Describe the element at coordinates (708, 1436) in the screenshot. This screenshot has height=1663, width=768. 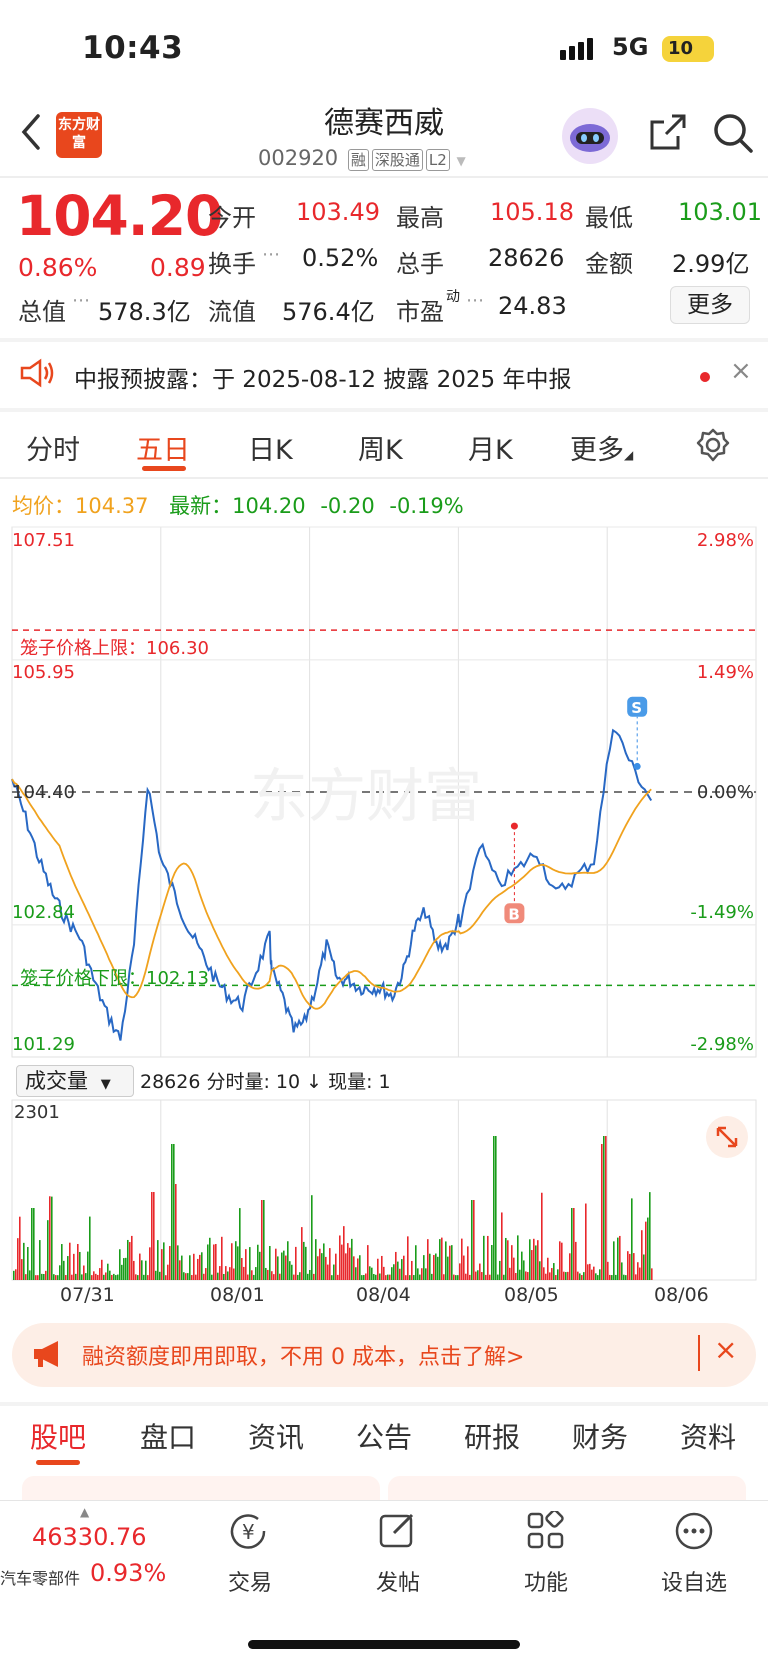
I see `tab-profile: 资料` at that location.